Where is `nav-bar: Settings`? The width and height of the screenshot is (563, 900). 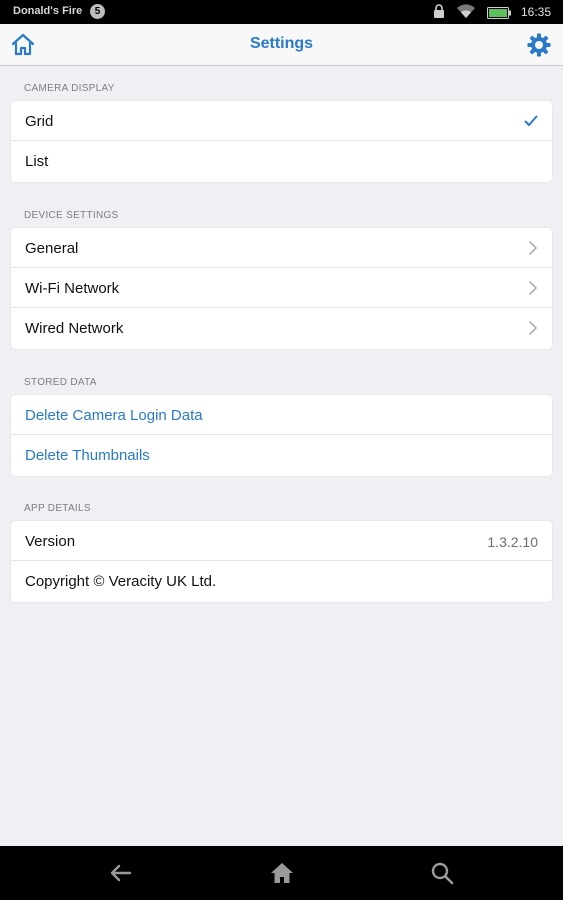 nav-bar: Settings is located at coordinates (281, 45).